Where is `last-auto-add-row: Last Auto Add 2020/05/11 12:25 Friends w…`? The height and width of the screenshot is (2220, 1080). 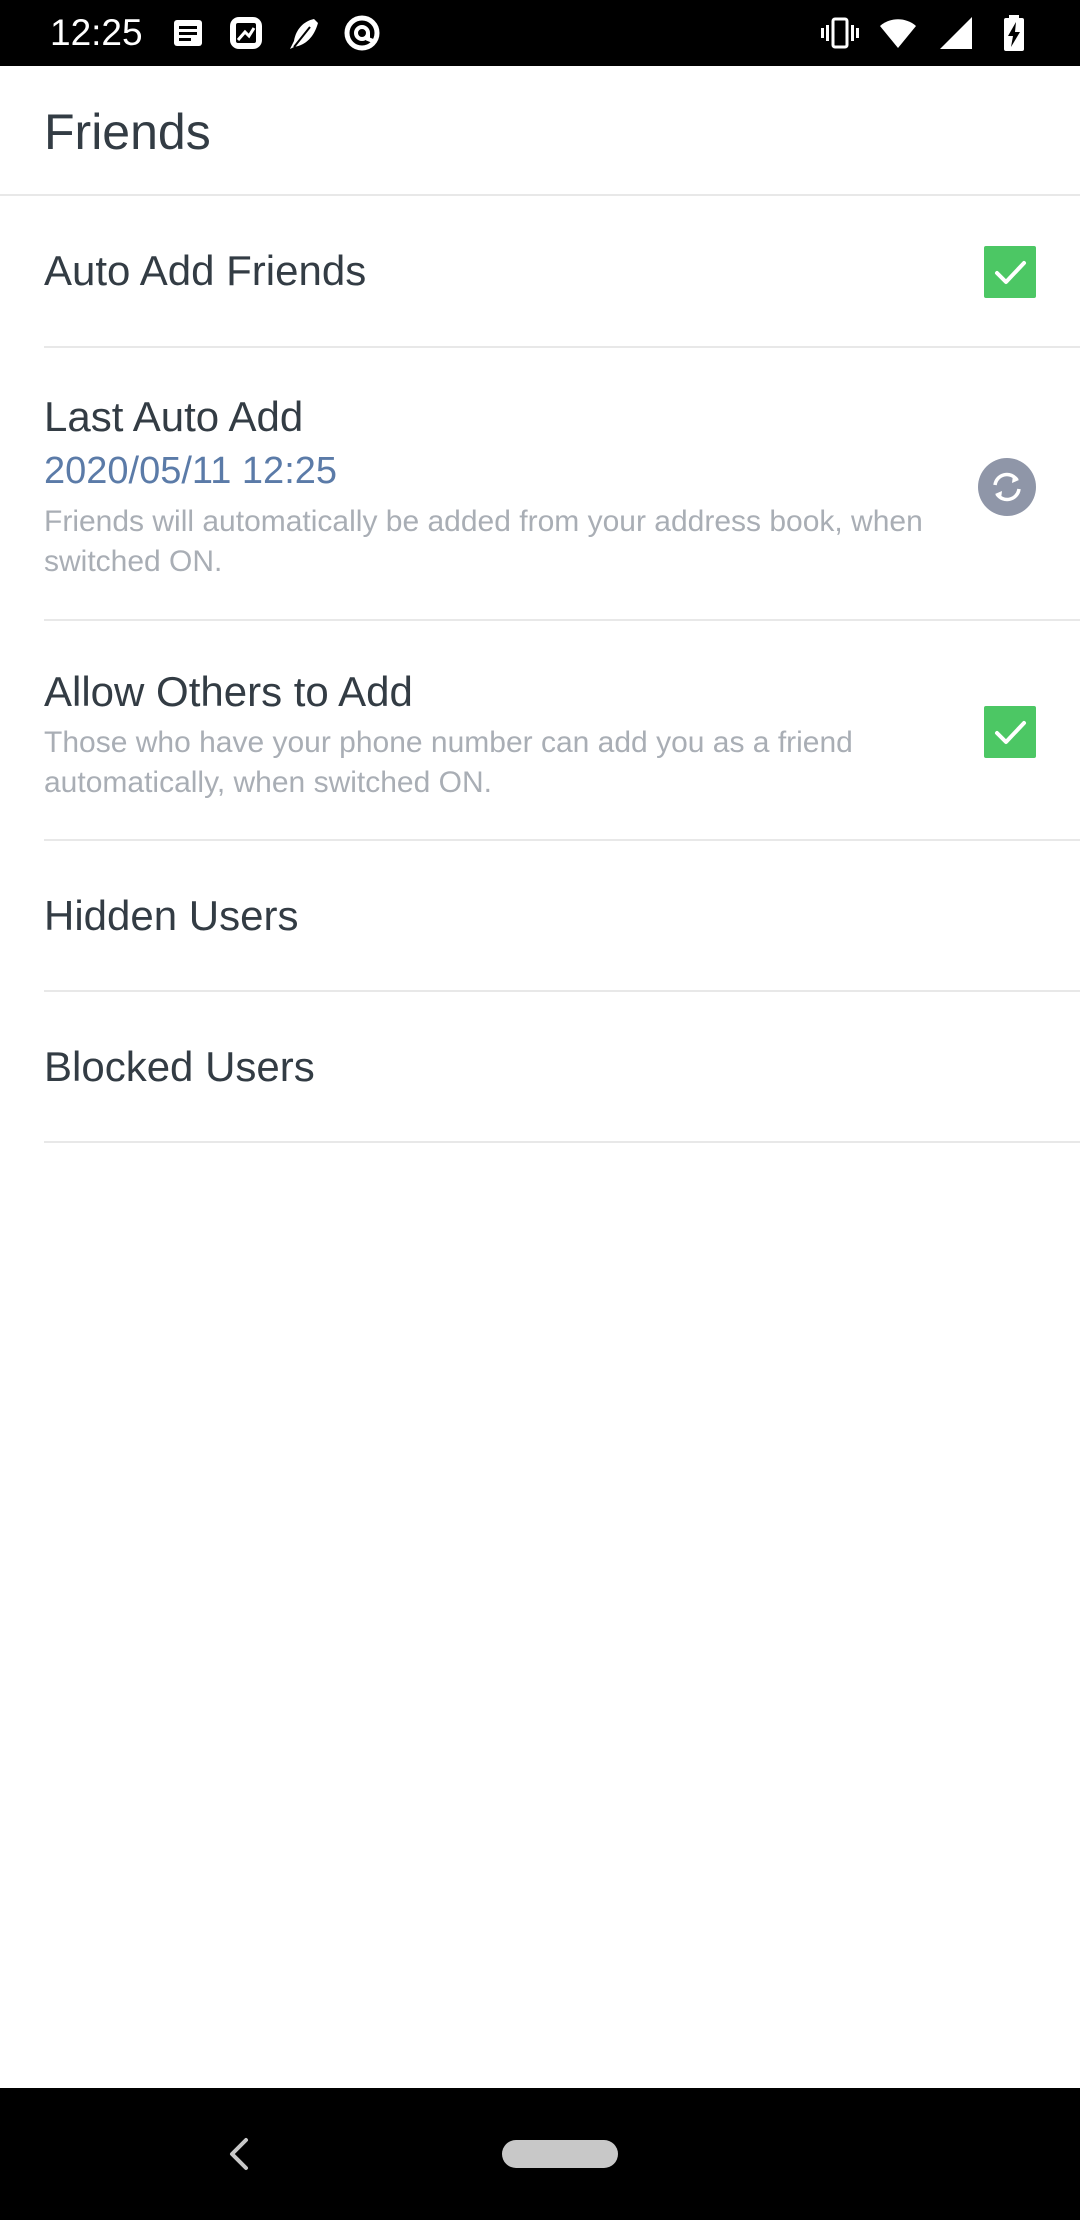
last-auto-add-row: Last Auto Add 2020/05/11 12:25 Friends w… is located at coordinates (562, 484).